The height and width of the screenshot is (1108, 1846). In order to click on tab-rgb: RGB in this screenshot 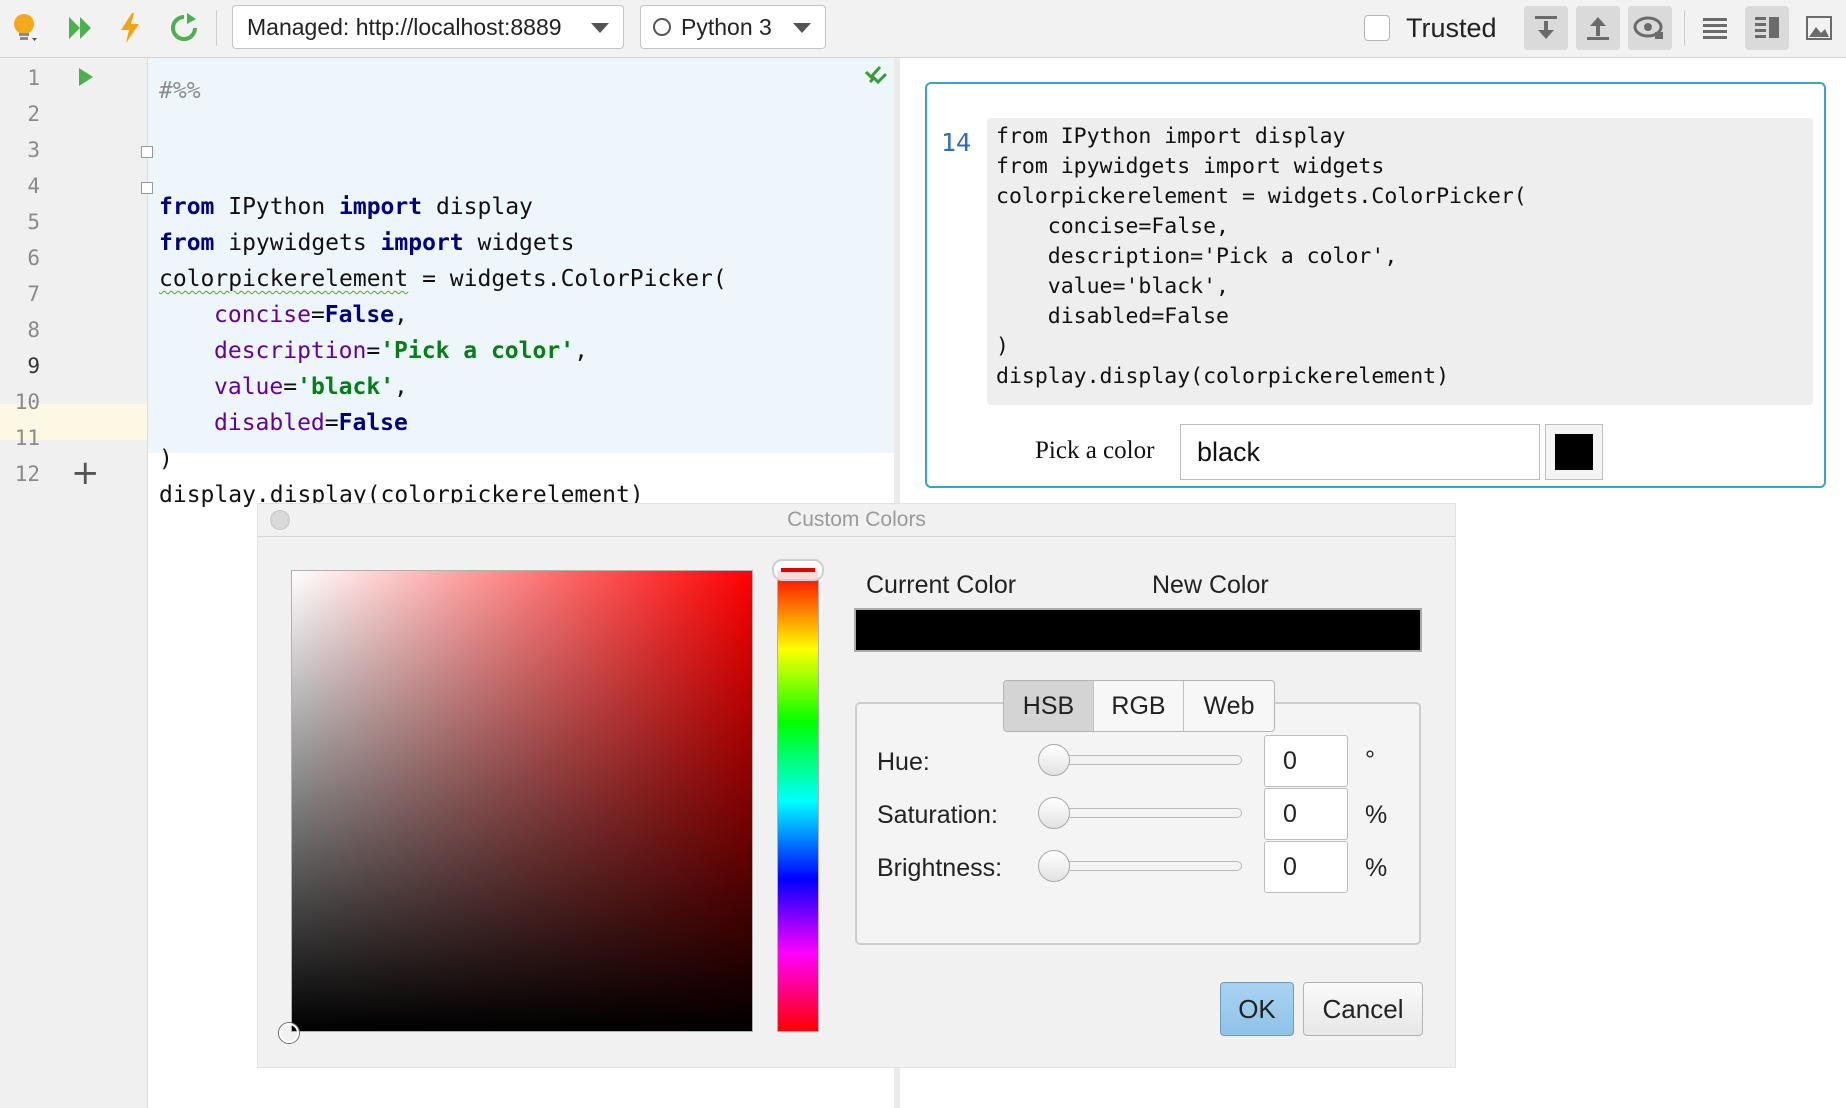, I will do `click(1139, 706)`.